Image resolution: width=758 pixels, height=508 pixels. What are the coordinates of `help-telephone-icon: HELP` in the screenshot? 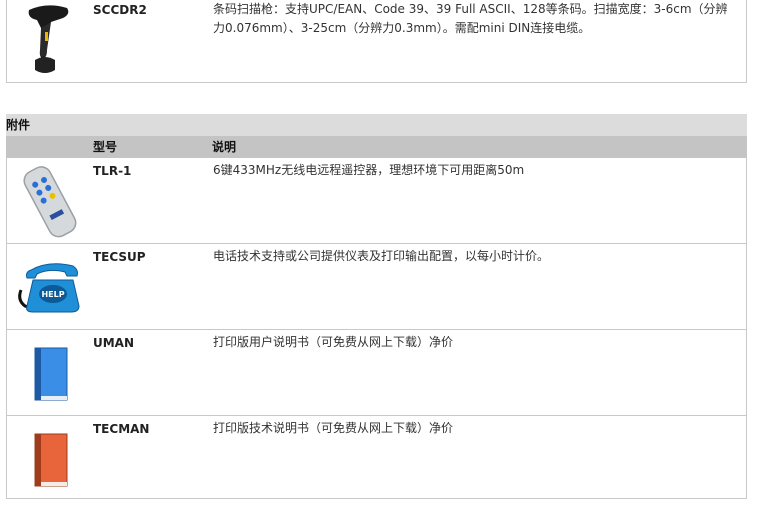 It's located at (49, 286).